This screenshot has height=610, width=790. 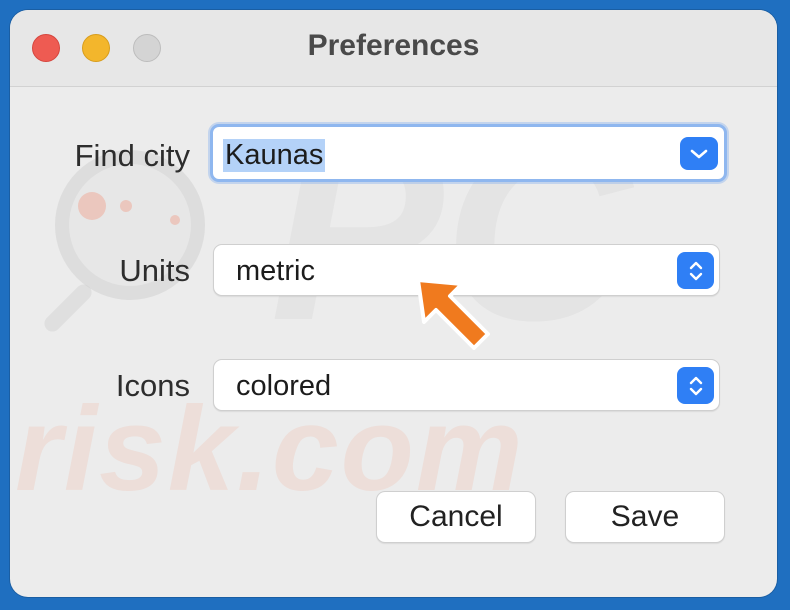 What do you see at coordinates (154, 270) in the screenshot?
I see `units-label: Units` at bounding box center [154, 270].